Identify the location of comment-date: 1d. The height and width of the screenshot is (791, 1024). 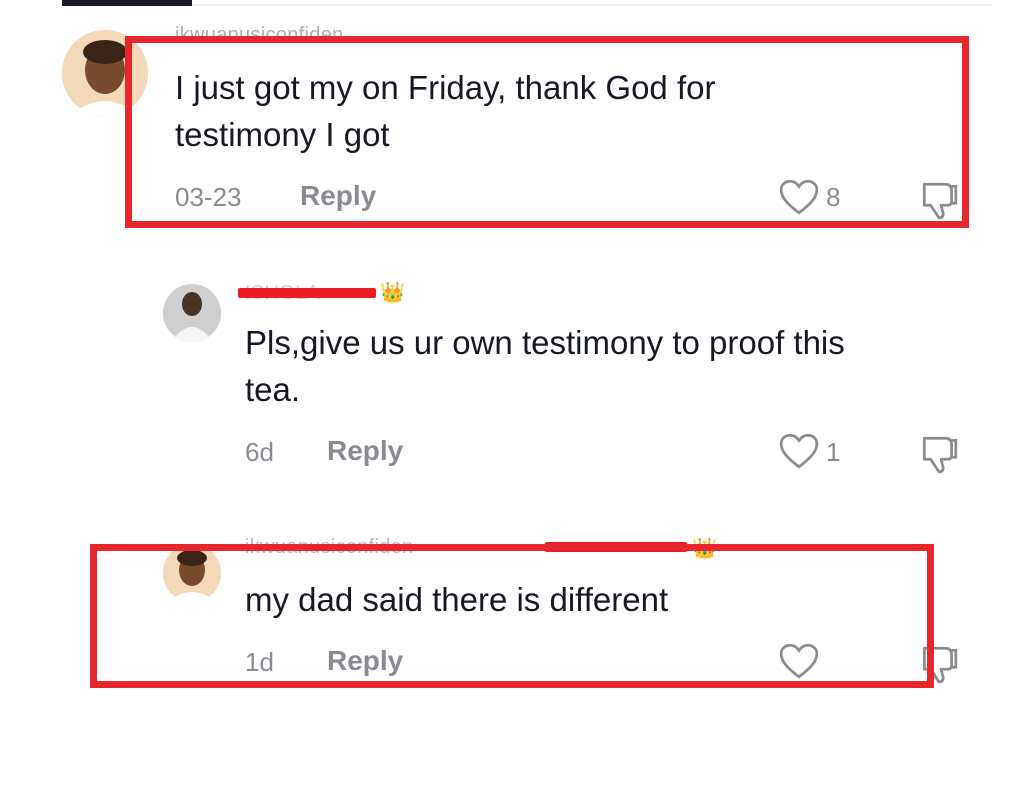
(259, 662).